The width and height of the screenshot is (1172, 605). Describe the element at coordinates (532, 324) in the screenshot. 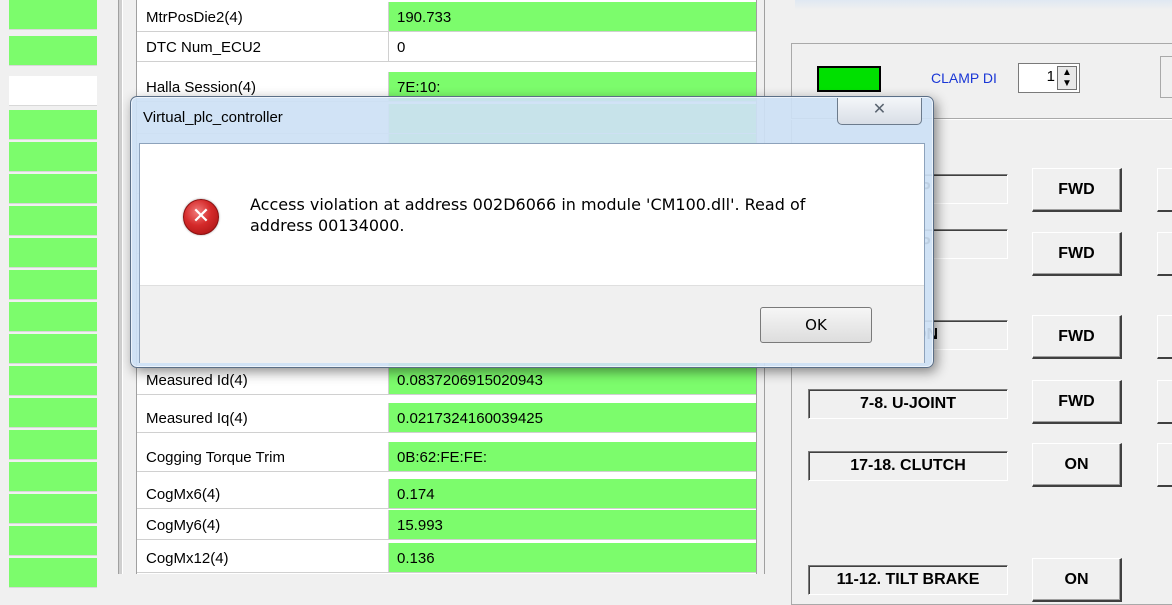

I see `dialog-footer: OK` at that location.